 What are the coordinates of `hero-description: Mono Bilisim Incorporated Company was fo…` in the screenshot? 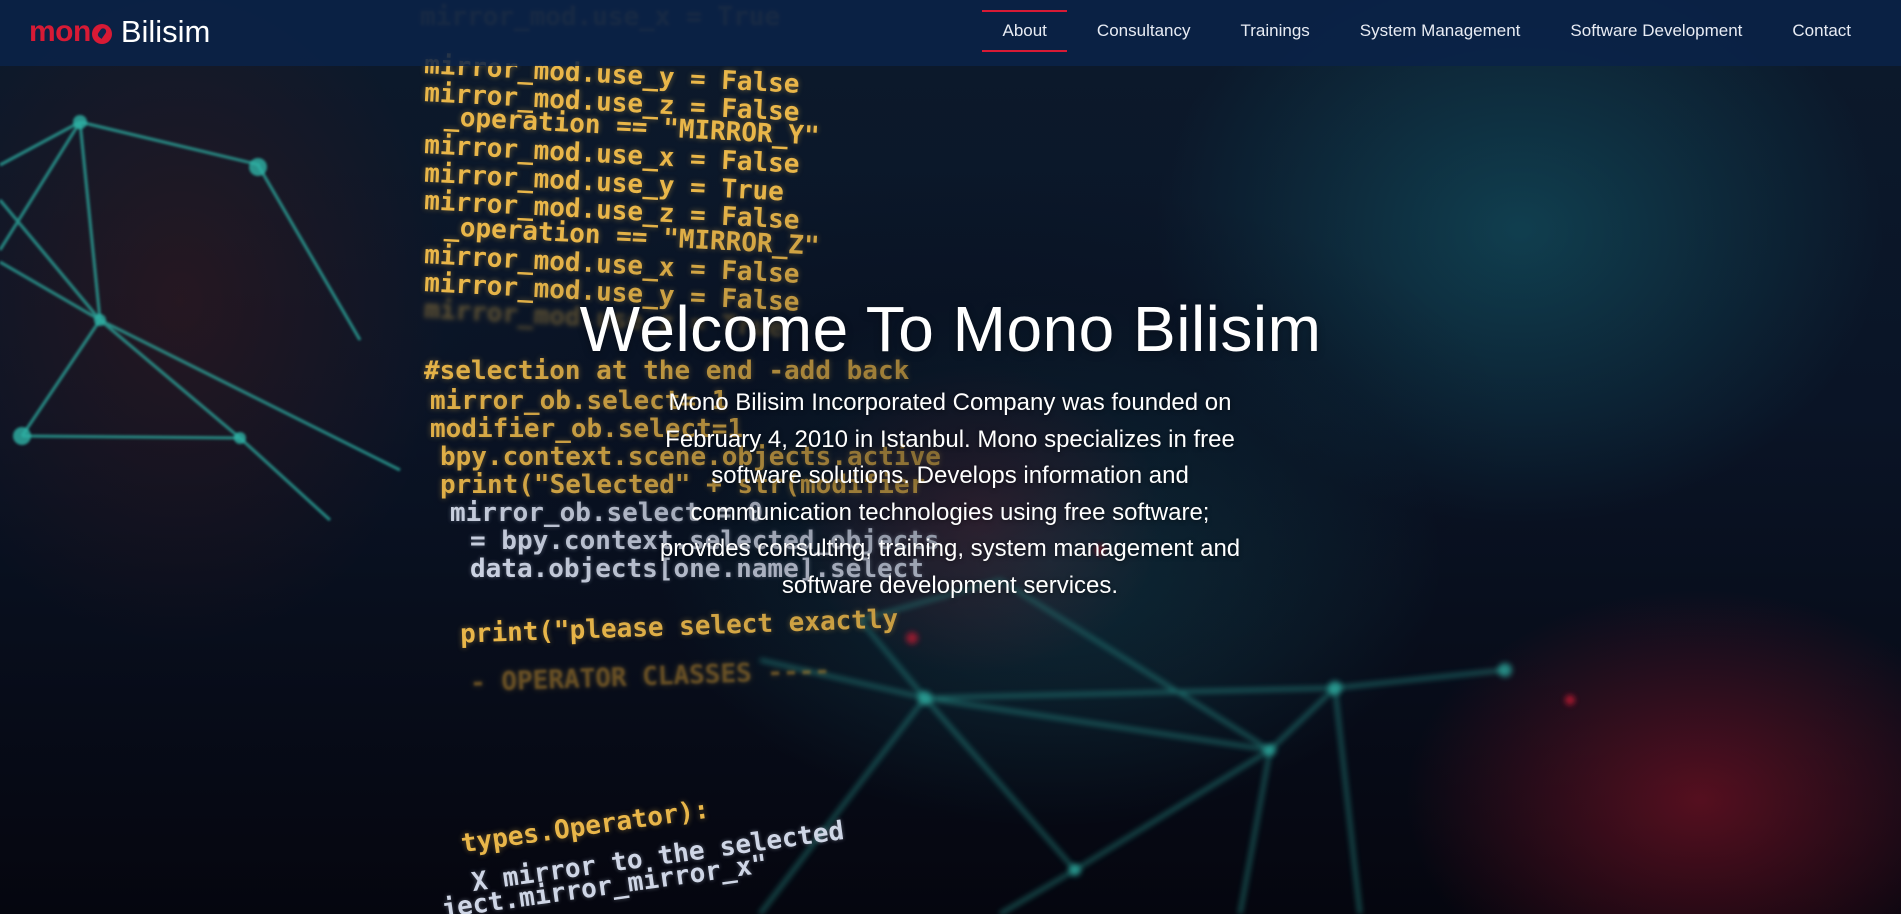 It's located at (950, 494).